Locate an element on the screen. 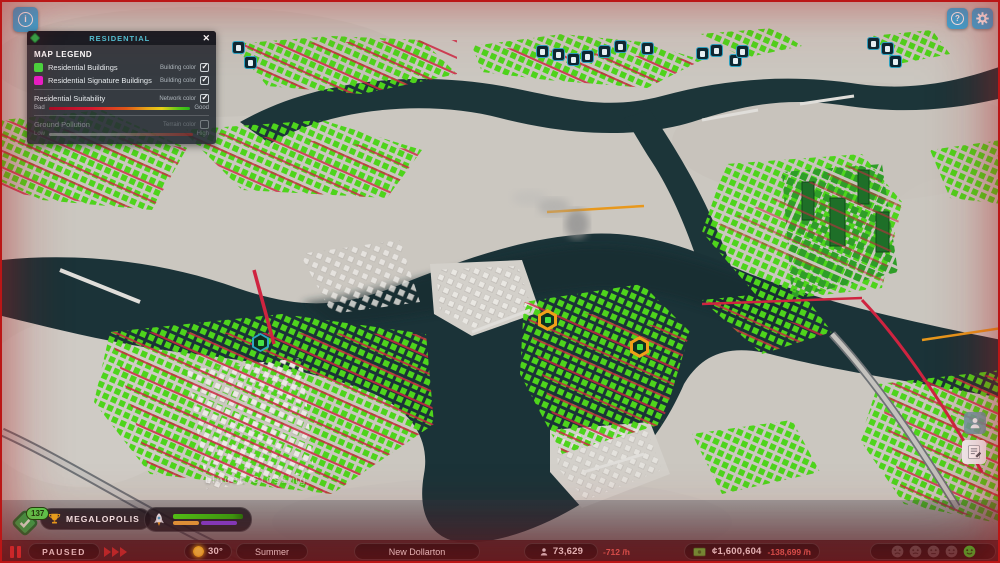  city-name-pill: New Dollarton is located at coordinates (417, 551).